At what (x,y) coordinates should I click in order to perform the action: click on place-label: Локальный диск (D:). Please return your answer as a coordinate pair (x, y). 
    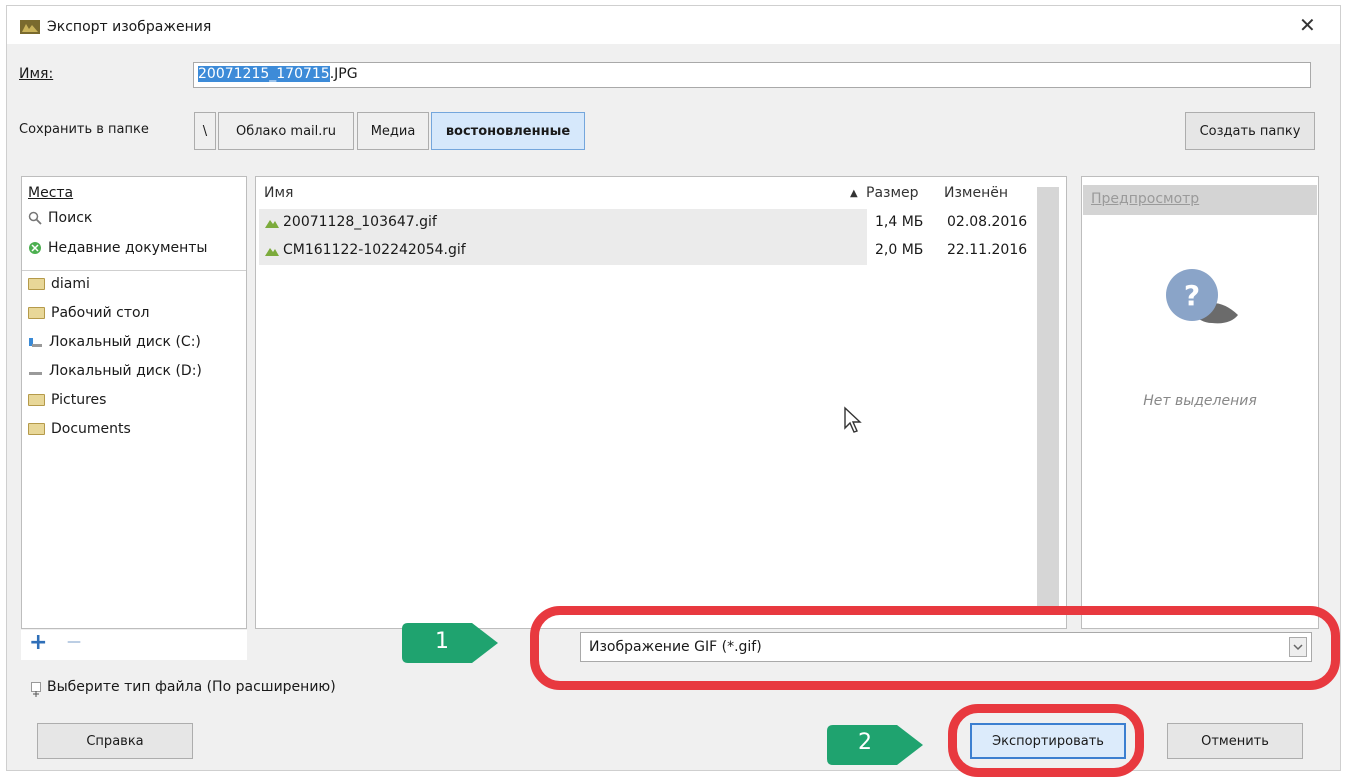
    Looking at the image, I should click on (125, 371).